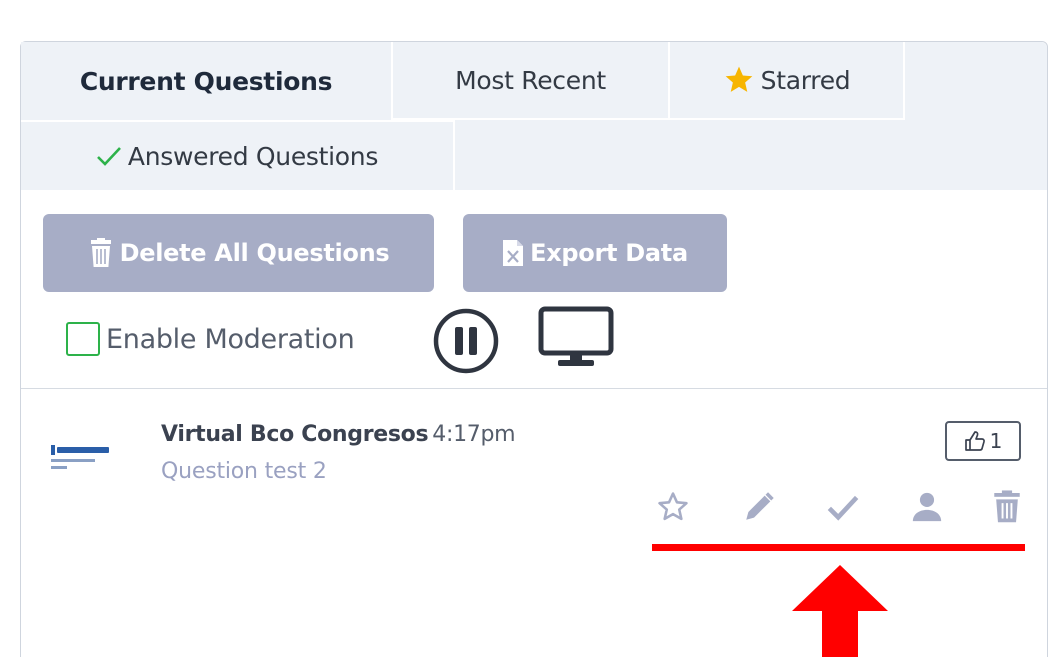 Image resolution: width=1053 pixels, height=657 pixels. What do you see at coordinates (739, 80) in the screenshot?
I see `star-icon` at bounding box center [739, 80].